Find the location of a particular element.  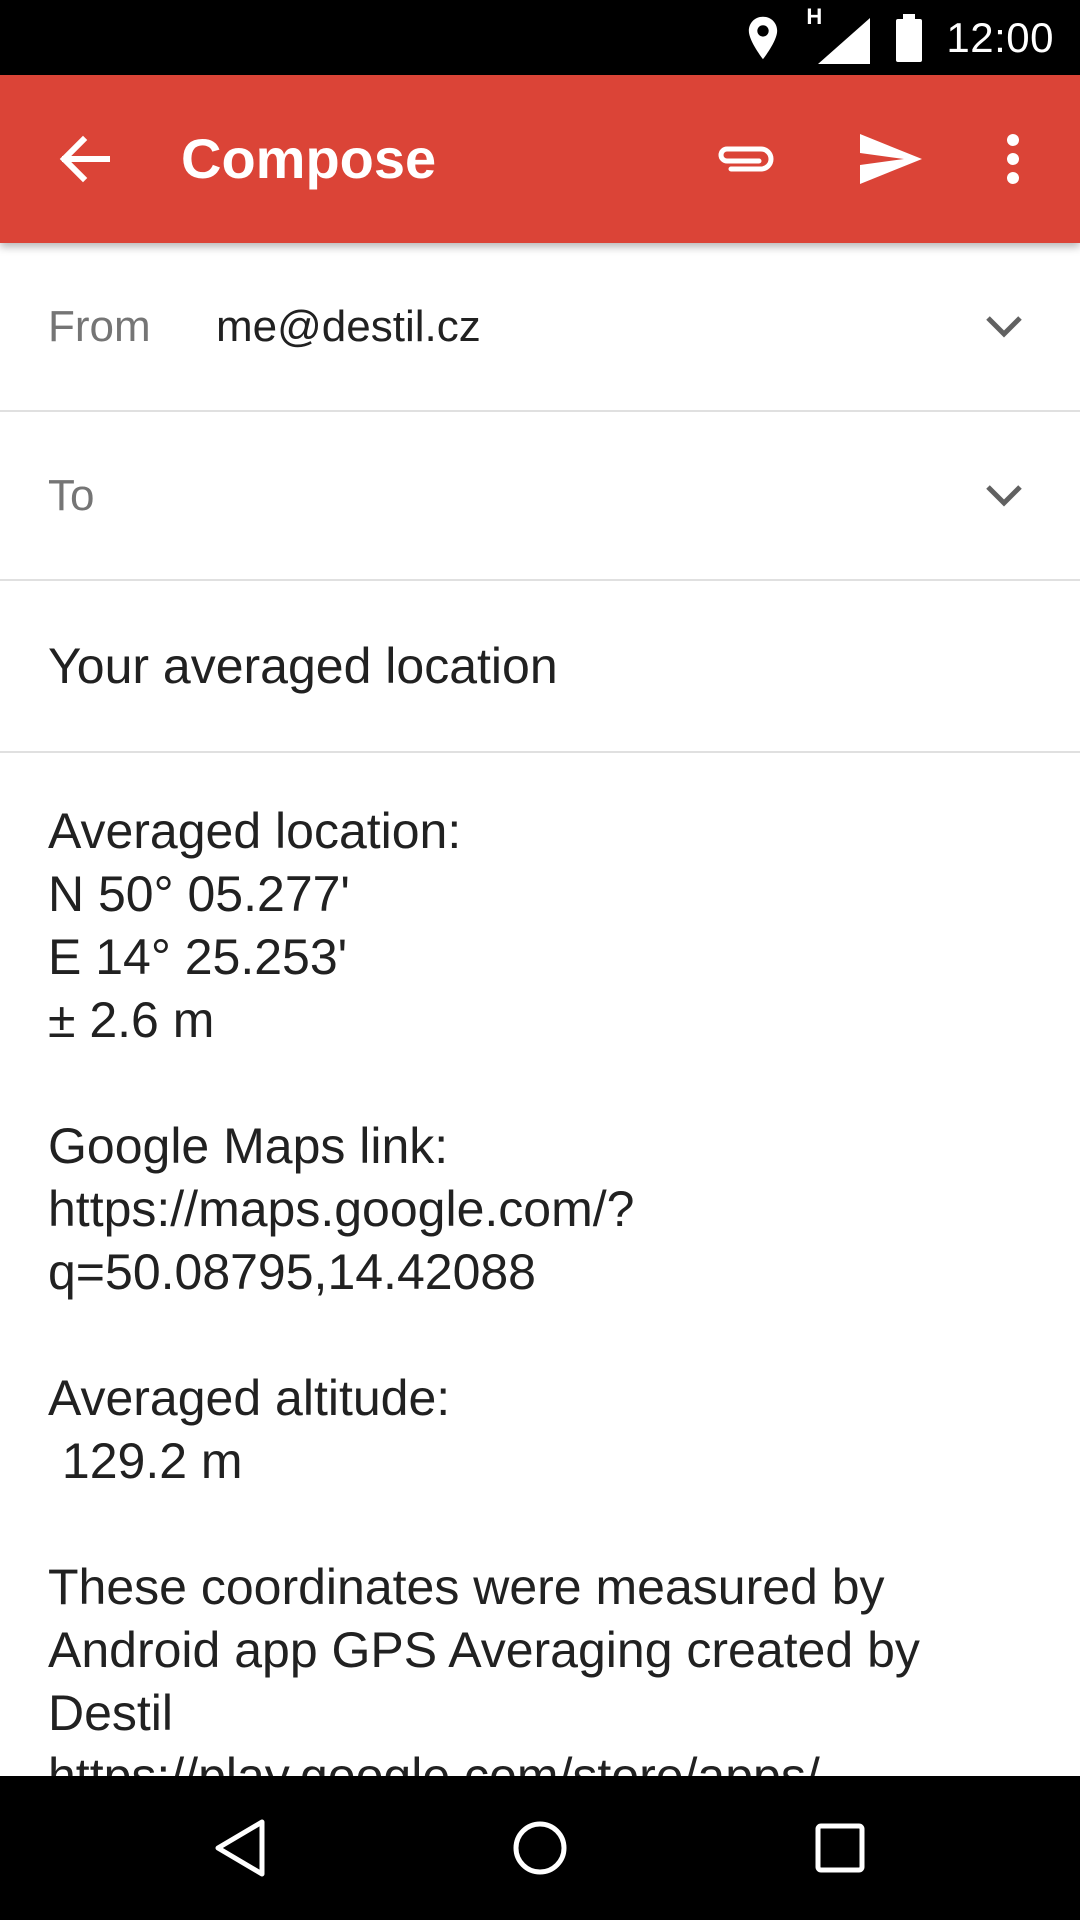

from-row: From me@destil.cz is located at coordinates (540, 327).